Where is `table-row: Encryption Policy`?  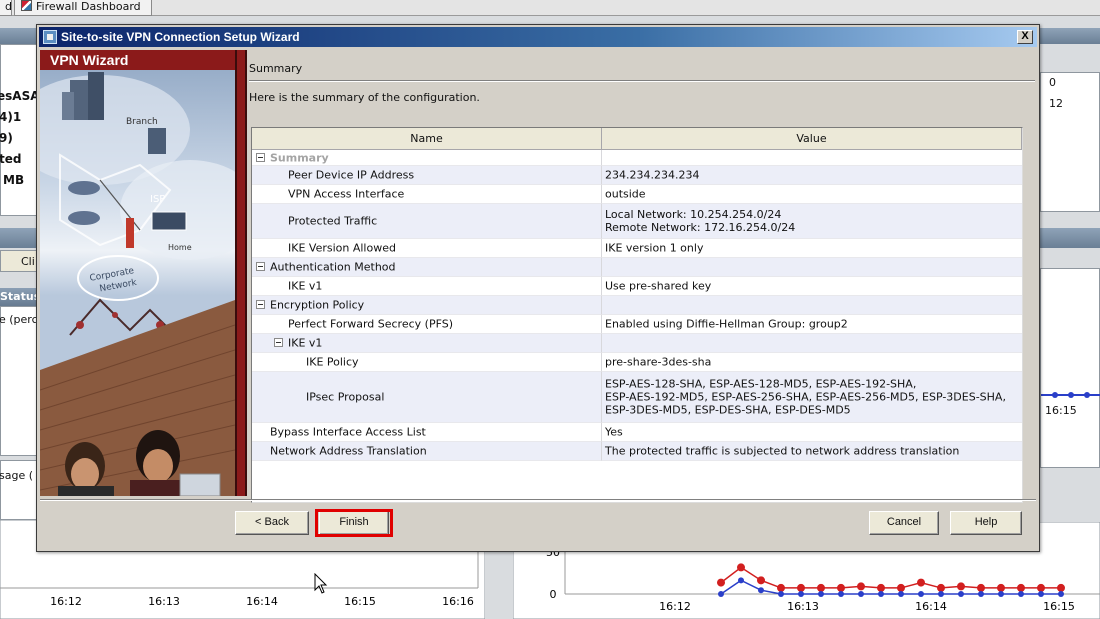 table-row: Encryption Policy is located at coordinates (637, 305).